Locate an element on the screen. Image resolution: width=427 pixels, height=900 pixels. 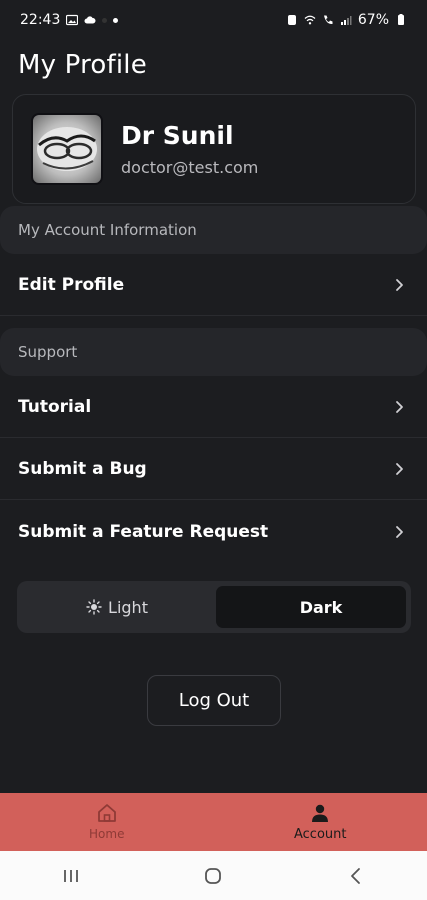
menu-item-submit-feature: Submit a Feature Request is located at coordinates (213, 532).